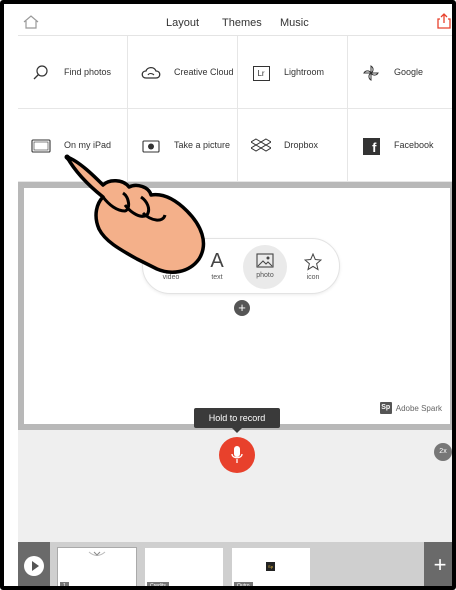  I want to click on tab-layout: Layout, so click(182, 23).